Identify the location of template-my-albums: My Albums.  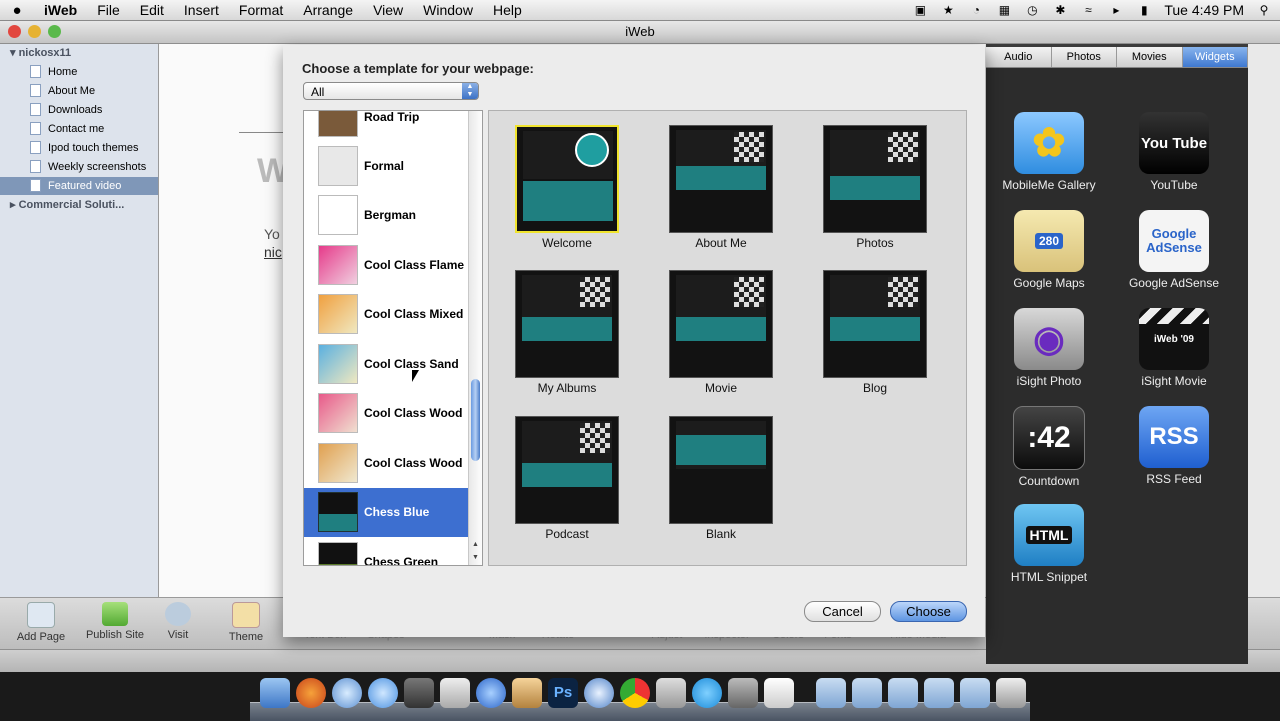
(567, 332).